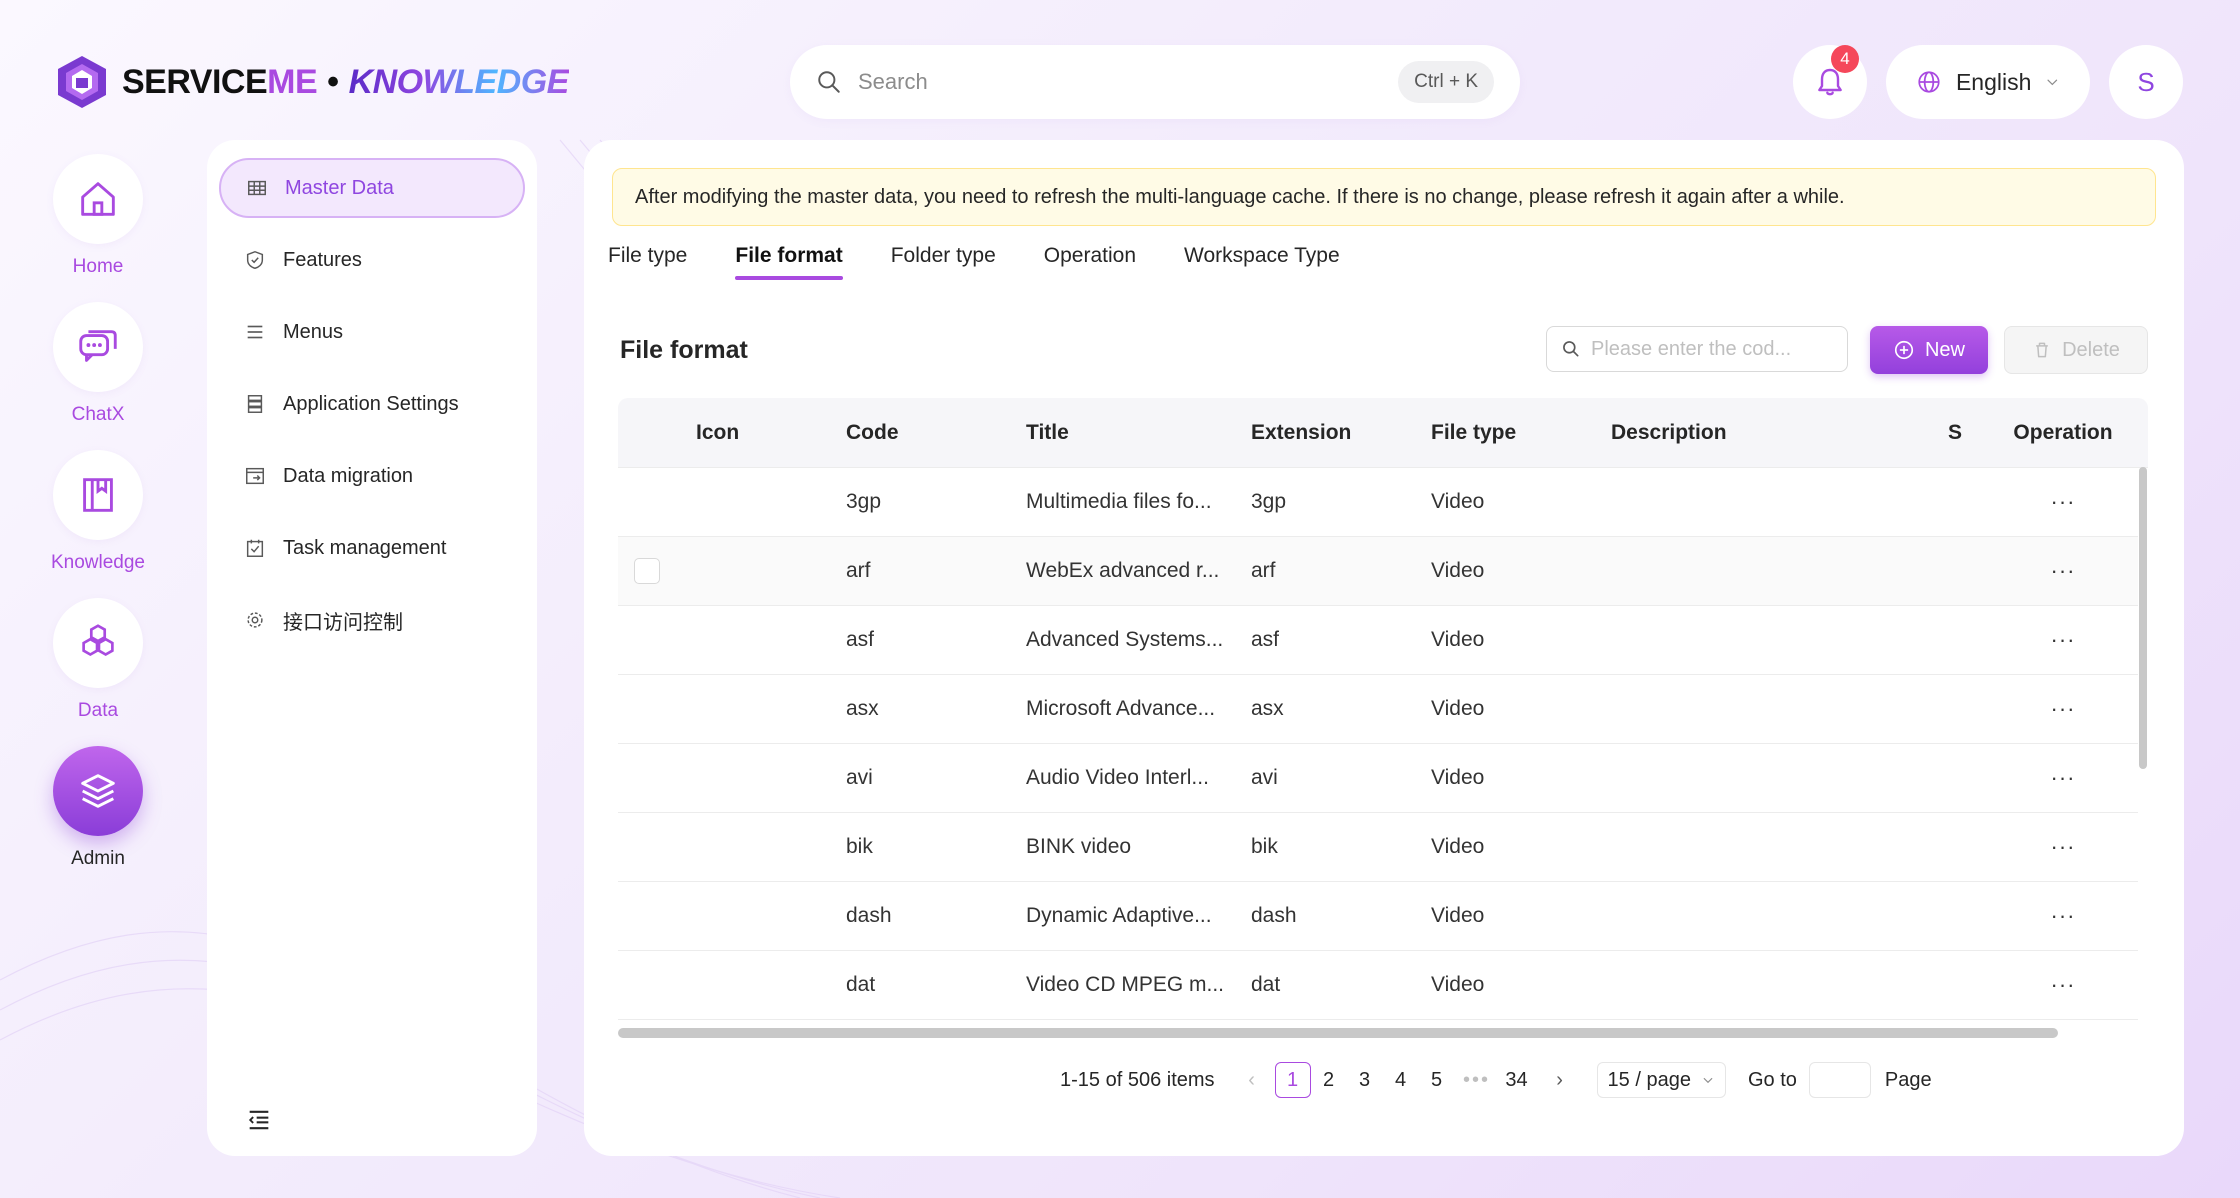  Describe the element at coordinates (372, 260) in the screenshot. I see `sidenav-item-features: Features` at that location.